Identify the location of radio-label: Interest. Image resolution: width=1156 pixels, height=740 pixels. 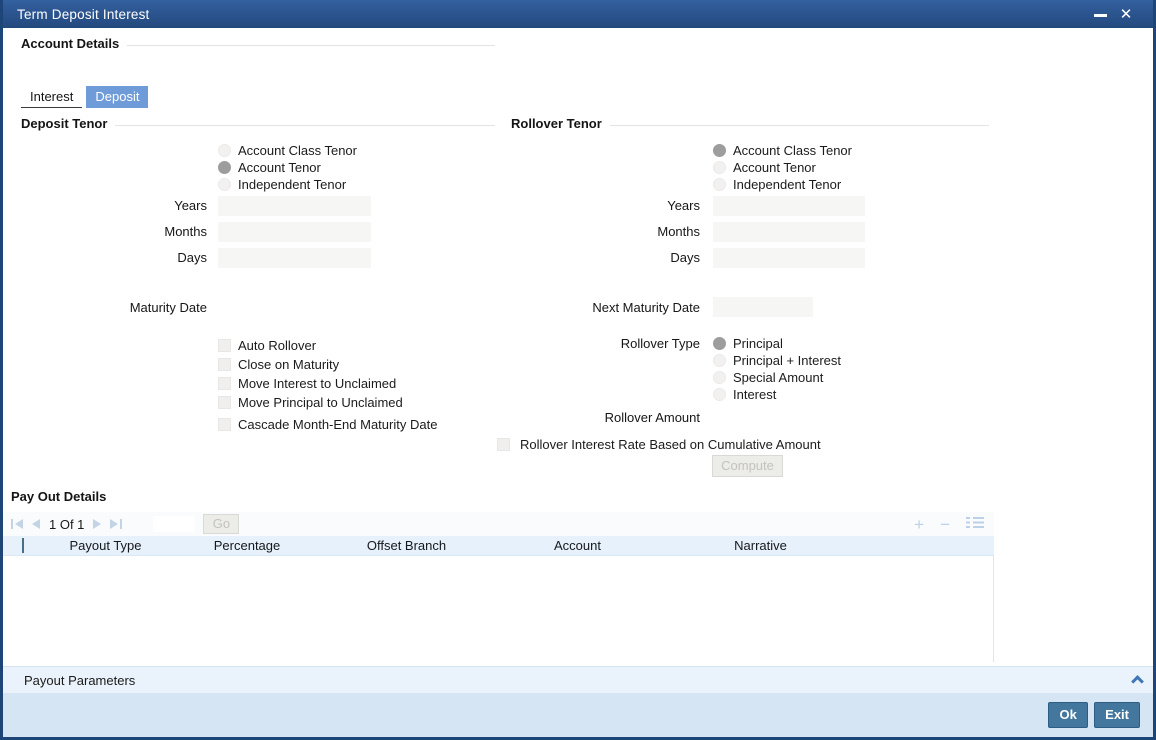
(755, 394).